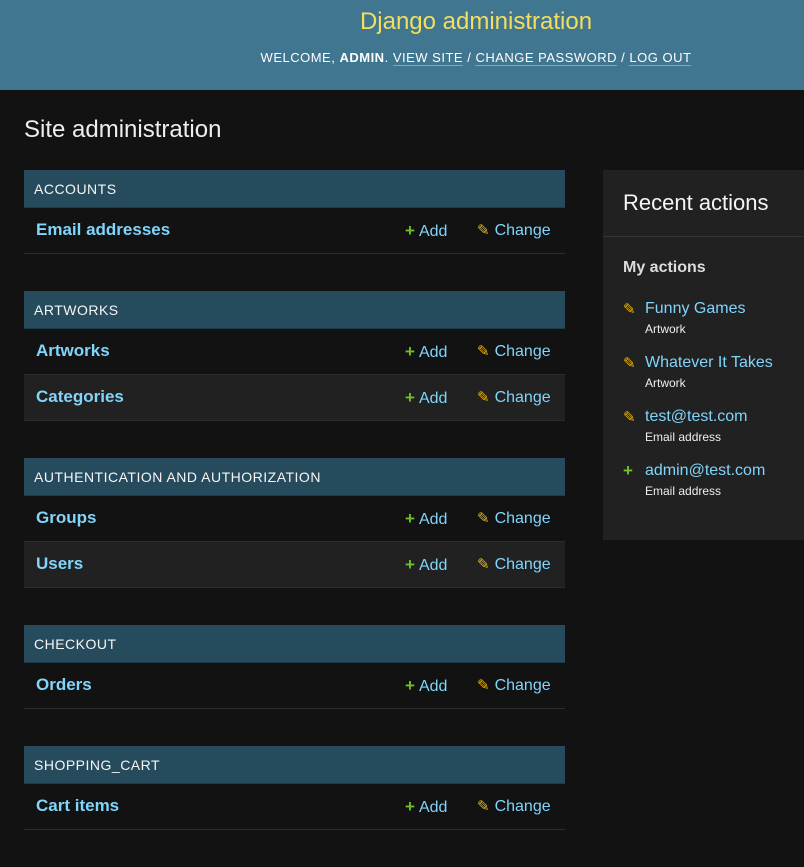 This screenshot has width=804, height=867. I want to click on divider, so click(703, 236).